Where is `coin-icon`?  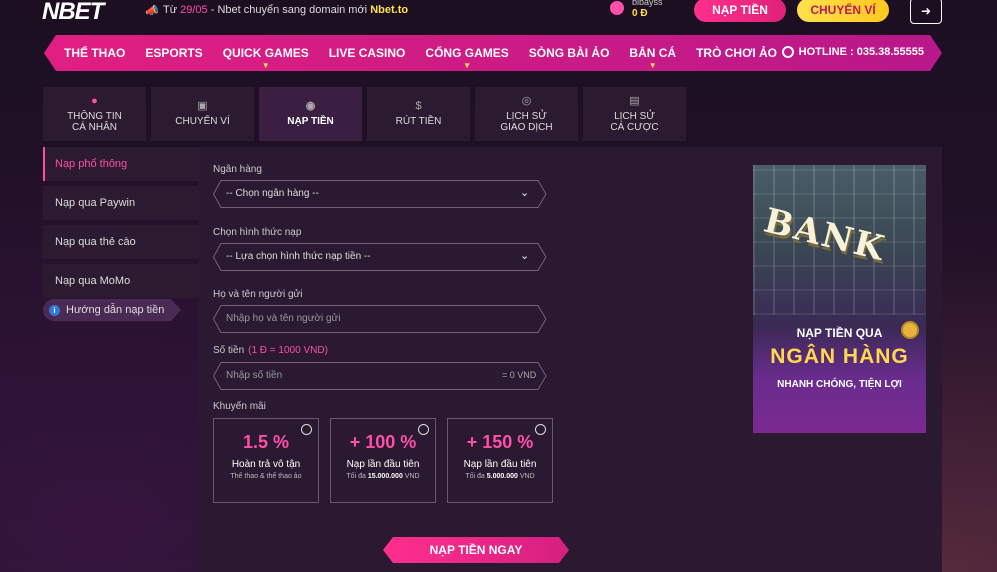
coin-icon is located at coordinates (910, 330).